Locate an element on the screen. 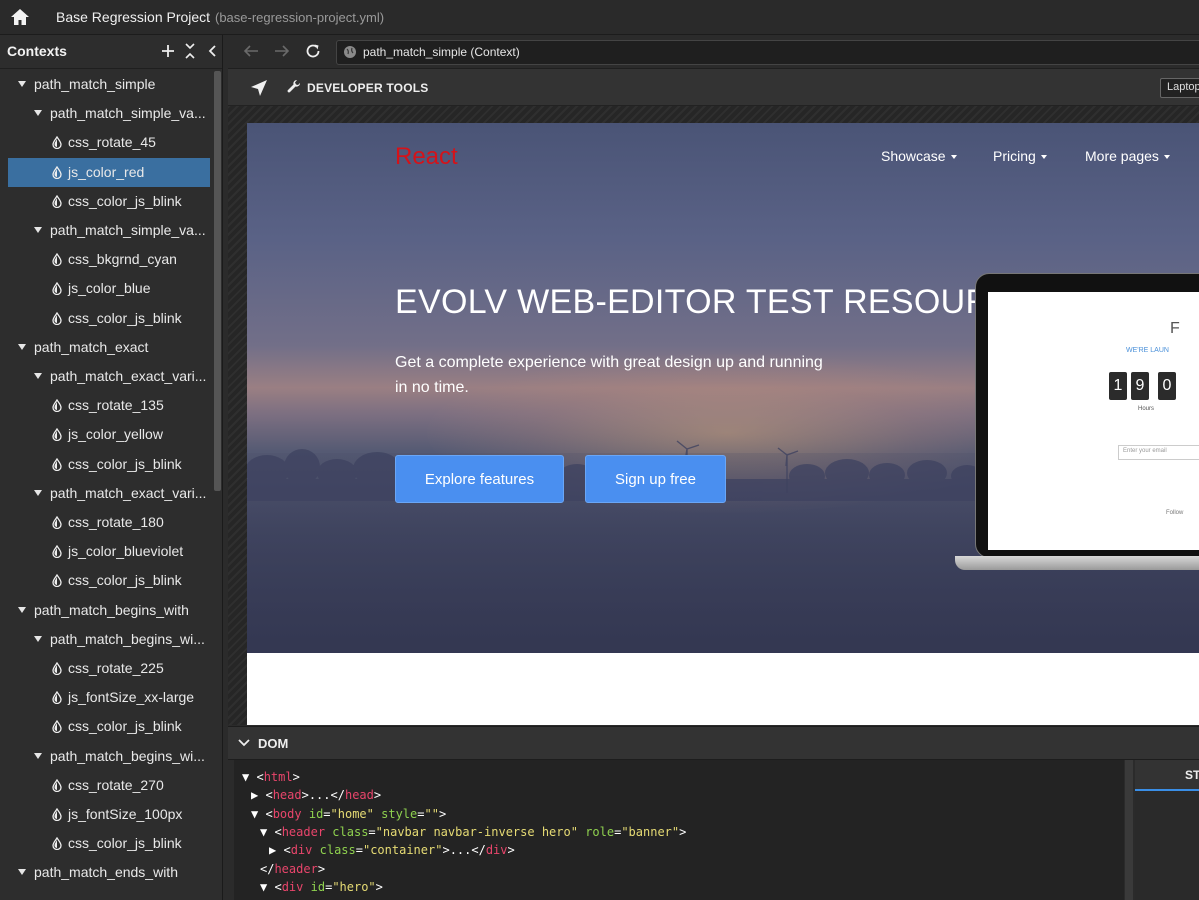  tree-context-item: js_color_red is located at coordinates (109, 172).